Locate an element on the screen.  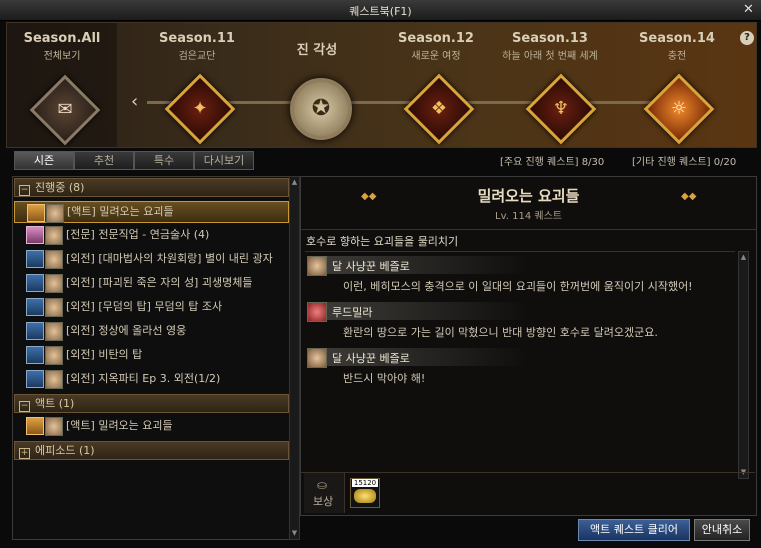
scroll-left-icon: ‹ is located at coordinates (134, 101).